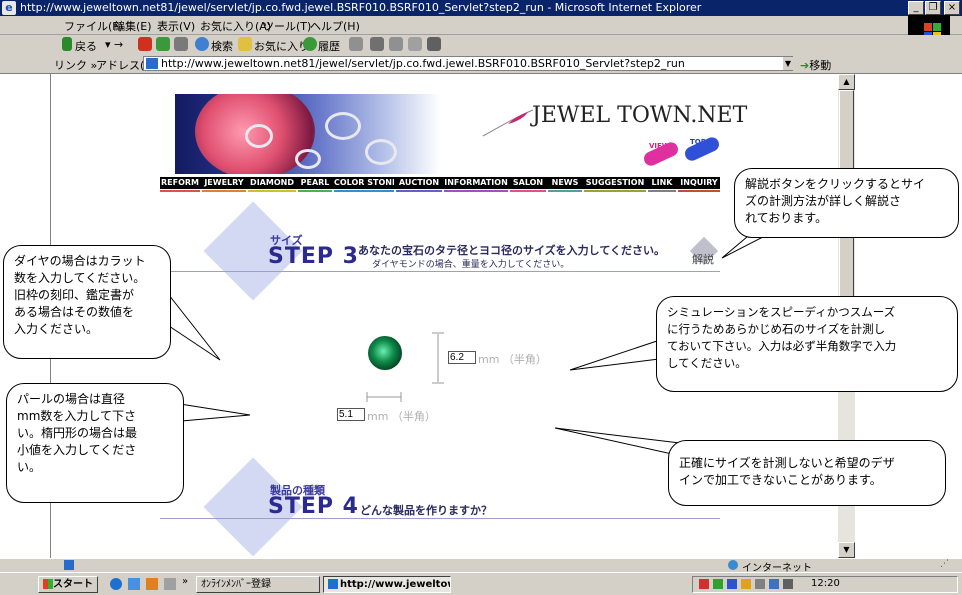 Image resolution: width=962 pixels, height=595 pixels. What do you see at coordinates (272, 183) in the screenshot?
I see `nav-diamond: DIAMOND` at bounding box center [272, 183].